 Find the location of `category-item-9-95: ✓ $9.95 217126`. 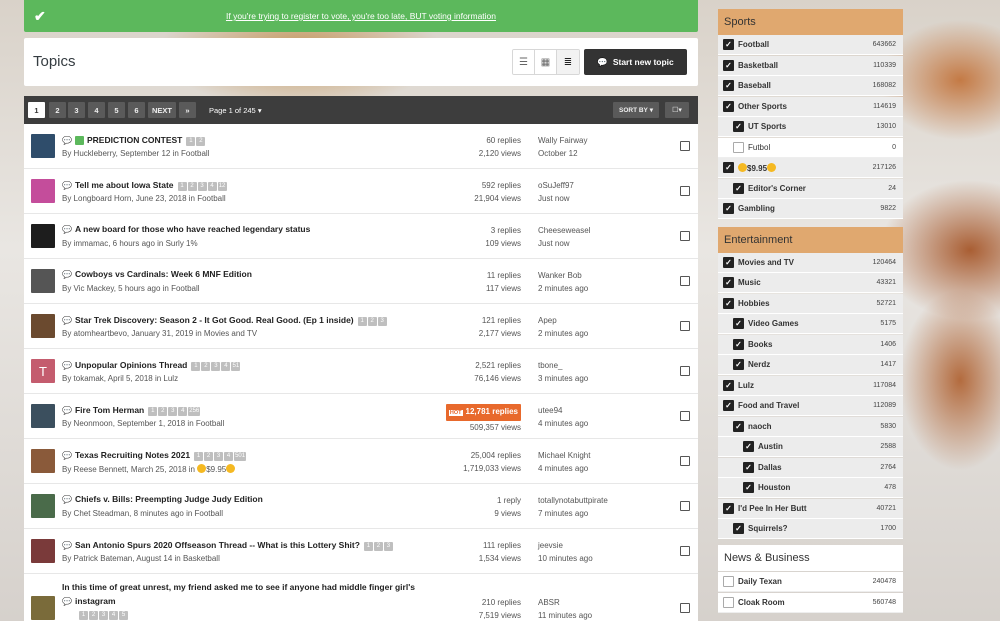

category-item-9-95: ✓ $9.95 217126 is located at coordinates (810, 168).